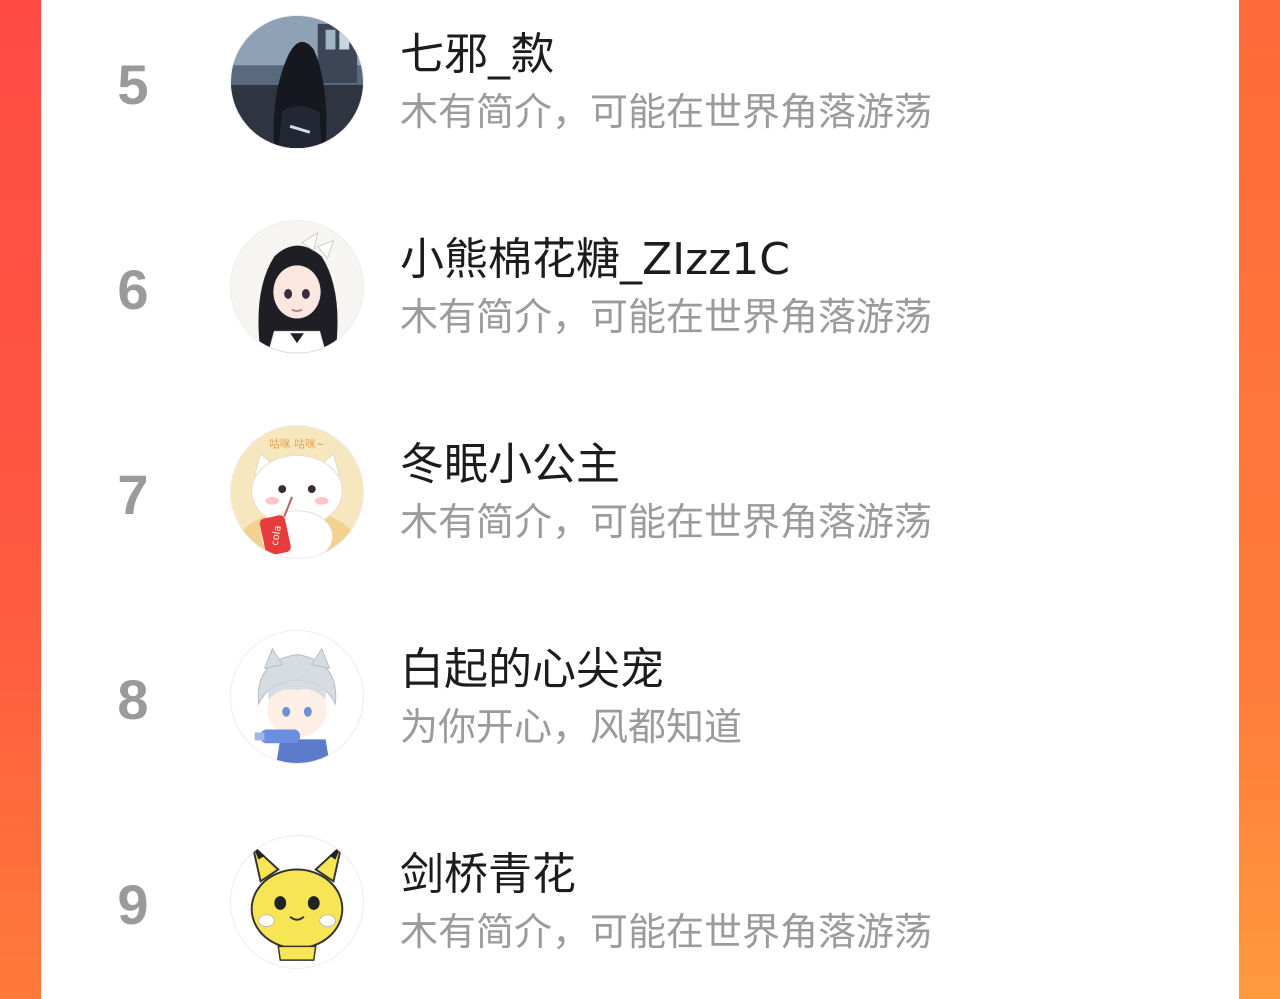  What do you see at coordinates (488, 875) in the screenshot?
I see `user-name: 剑桥青花` at bounding box center [488, 875].